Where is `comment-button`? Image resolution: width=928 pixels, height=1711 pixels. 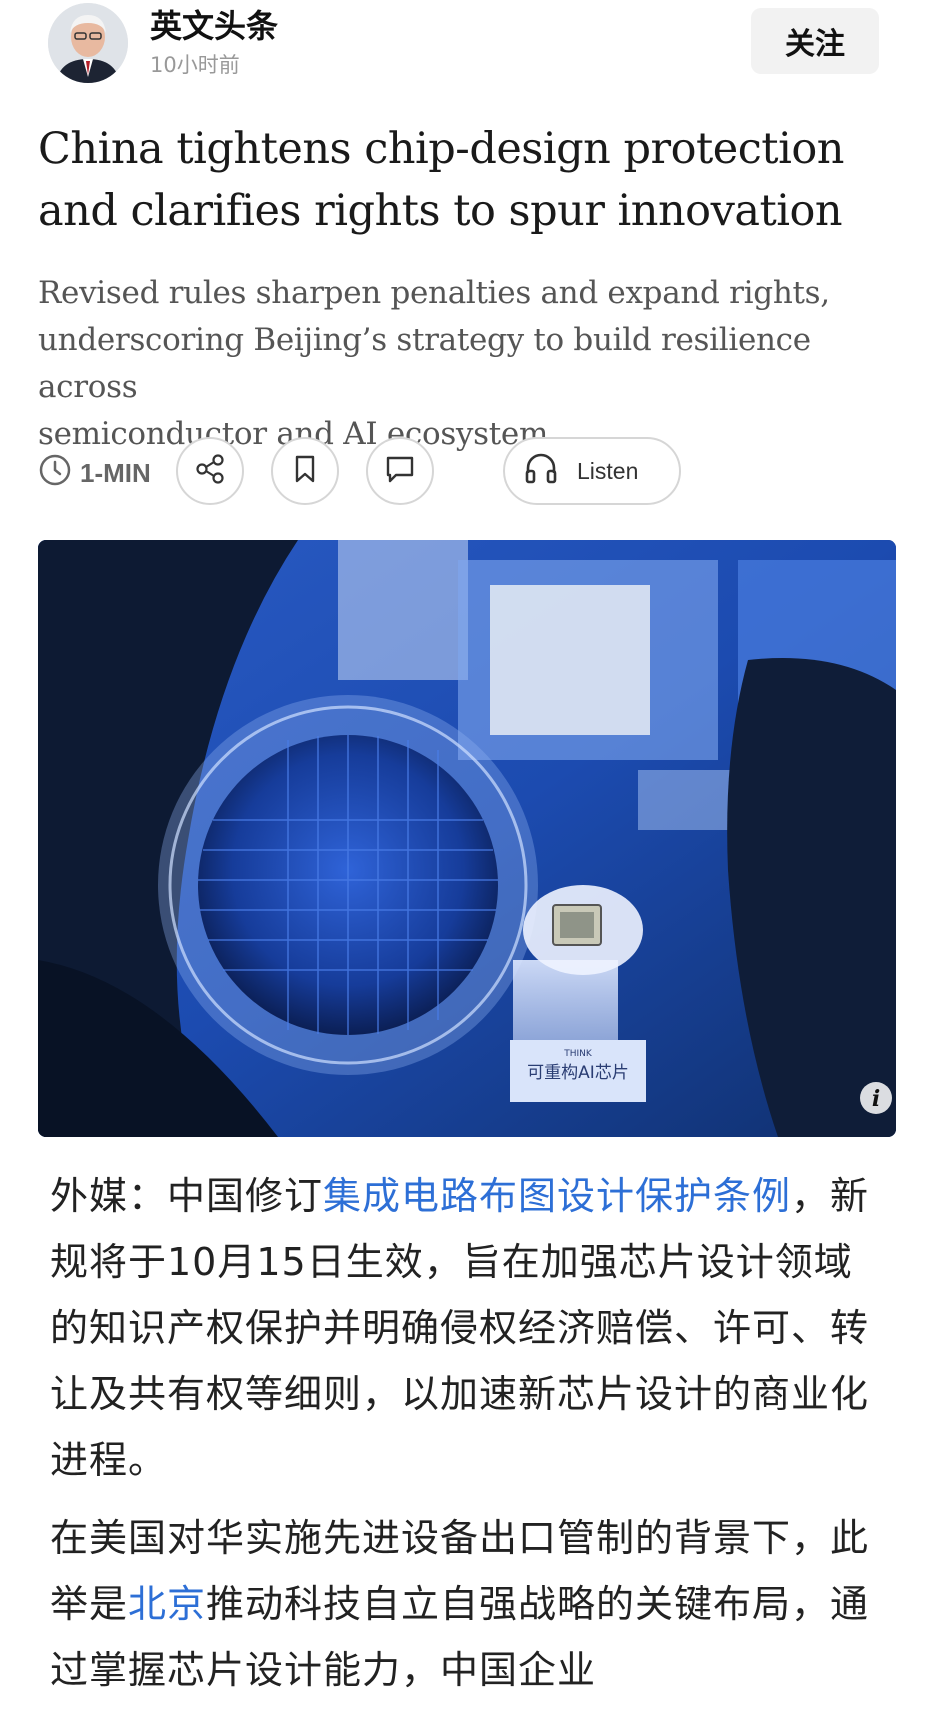
comment-button is located at coordinates (400, 471).